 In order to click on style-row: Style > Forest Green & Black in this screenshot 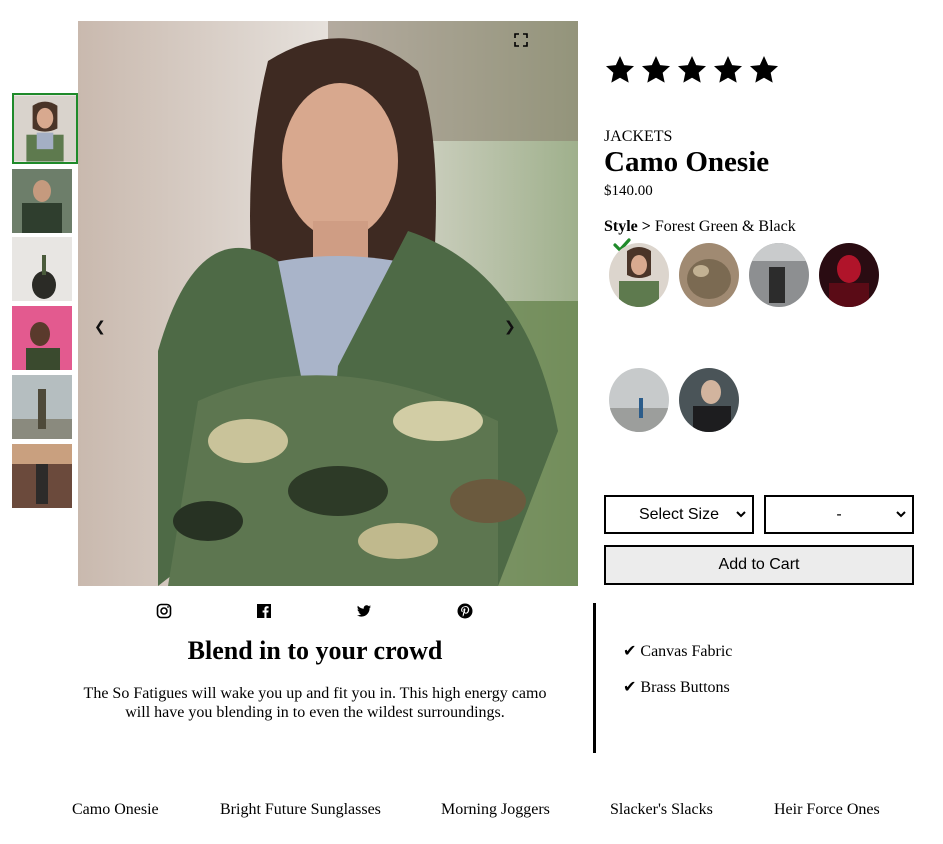, I will do `click(700, 227)`.